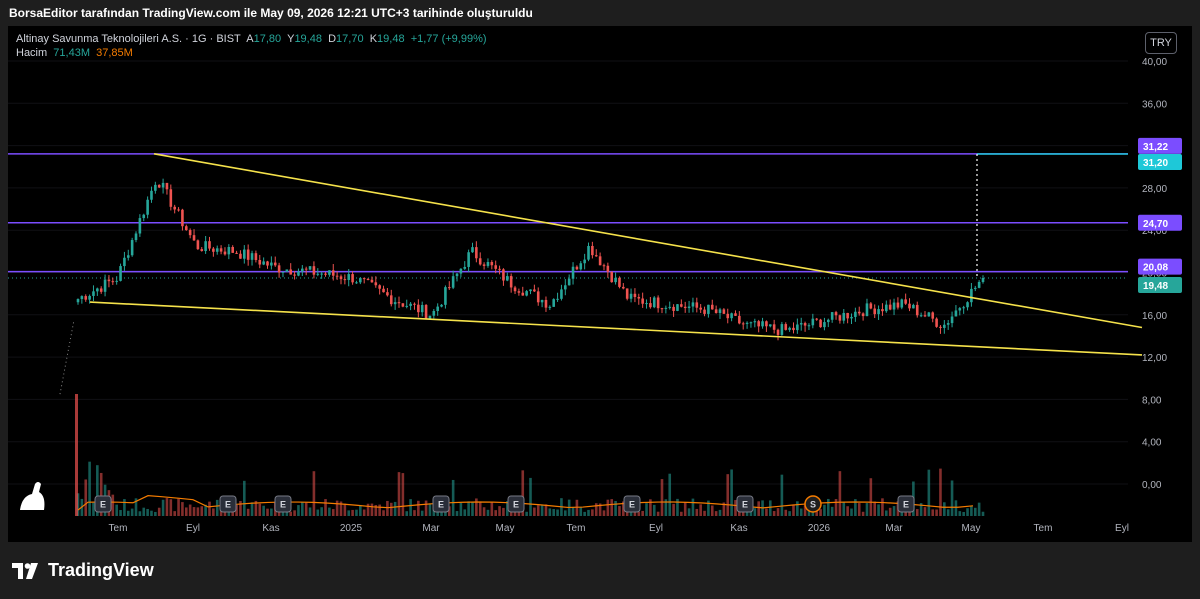  Describe the element at coordinates (83, 570) in the screenshot. I see `tradingview-logo: TradingView` at that location.